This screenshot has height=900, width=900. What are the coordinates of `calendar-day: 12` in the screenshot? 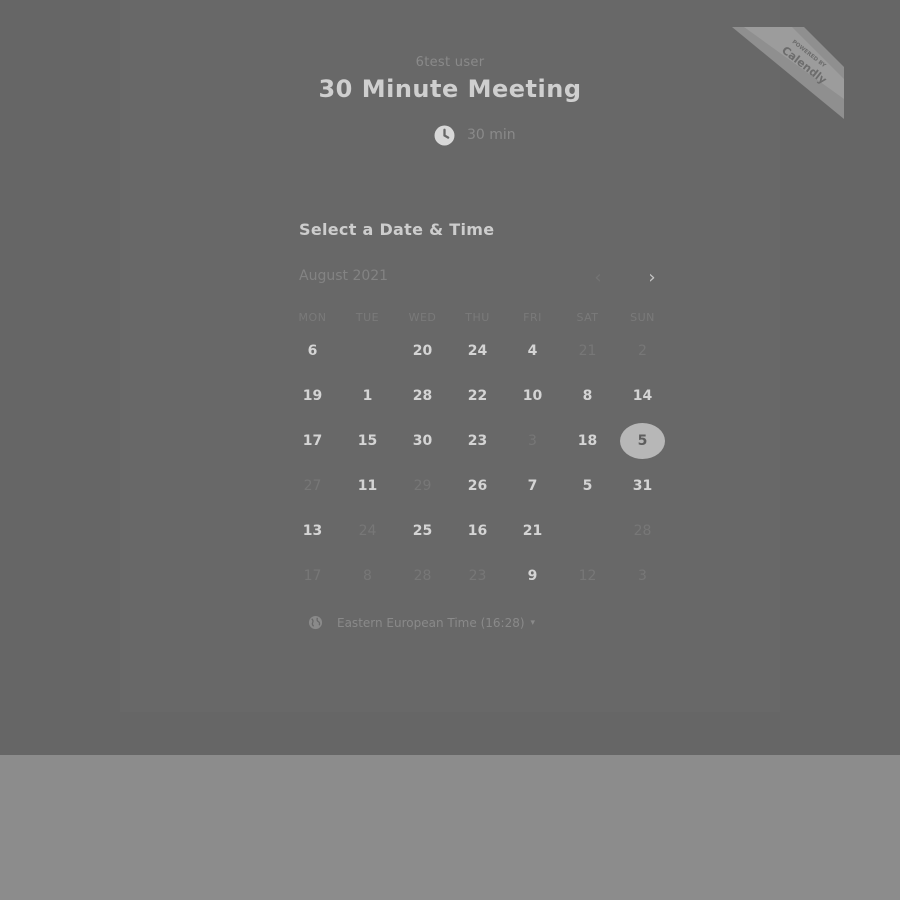 It's located at (587, 575).